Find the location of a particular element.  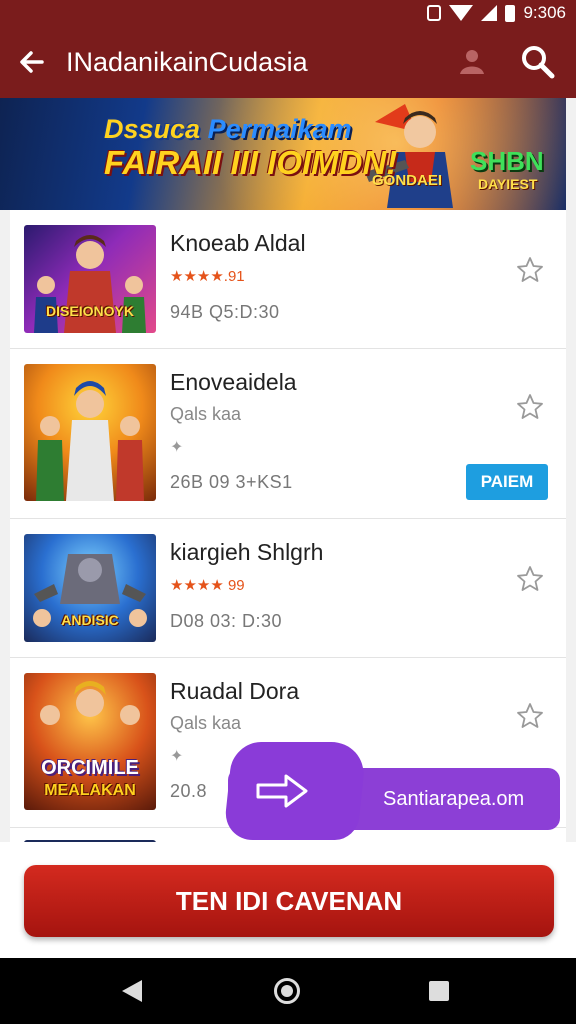

nav-back-icon is located at coordinates (132, 991).